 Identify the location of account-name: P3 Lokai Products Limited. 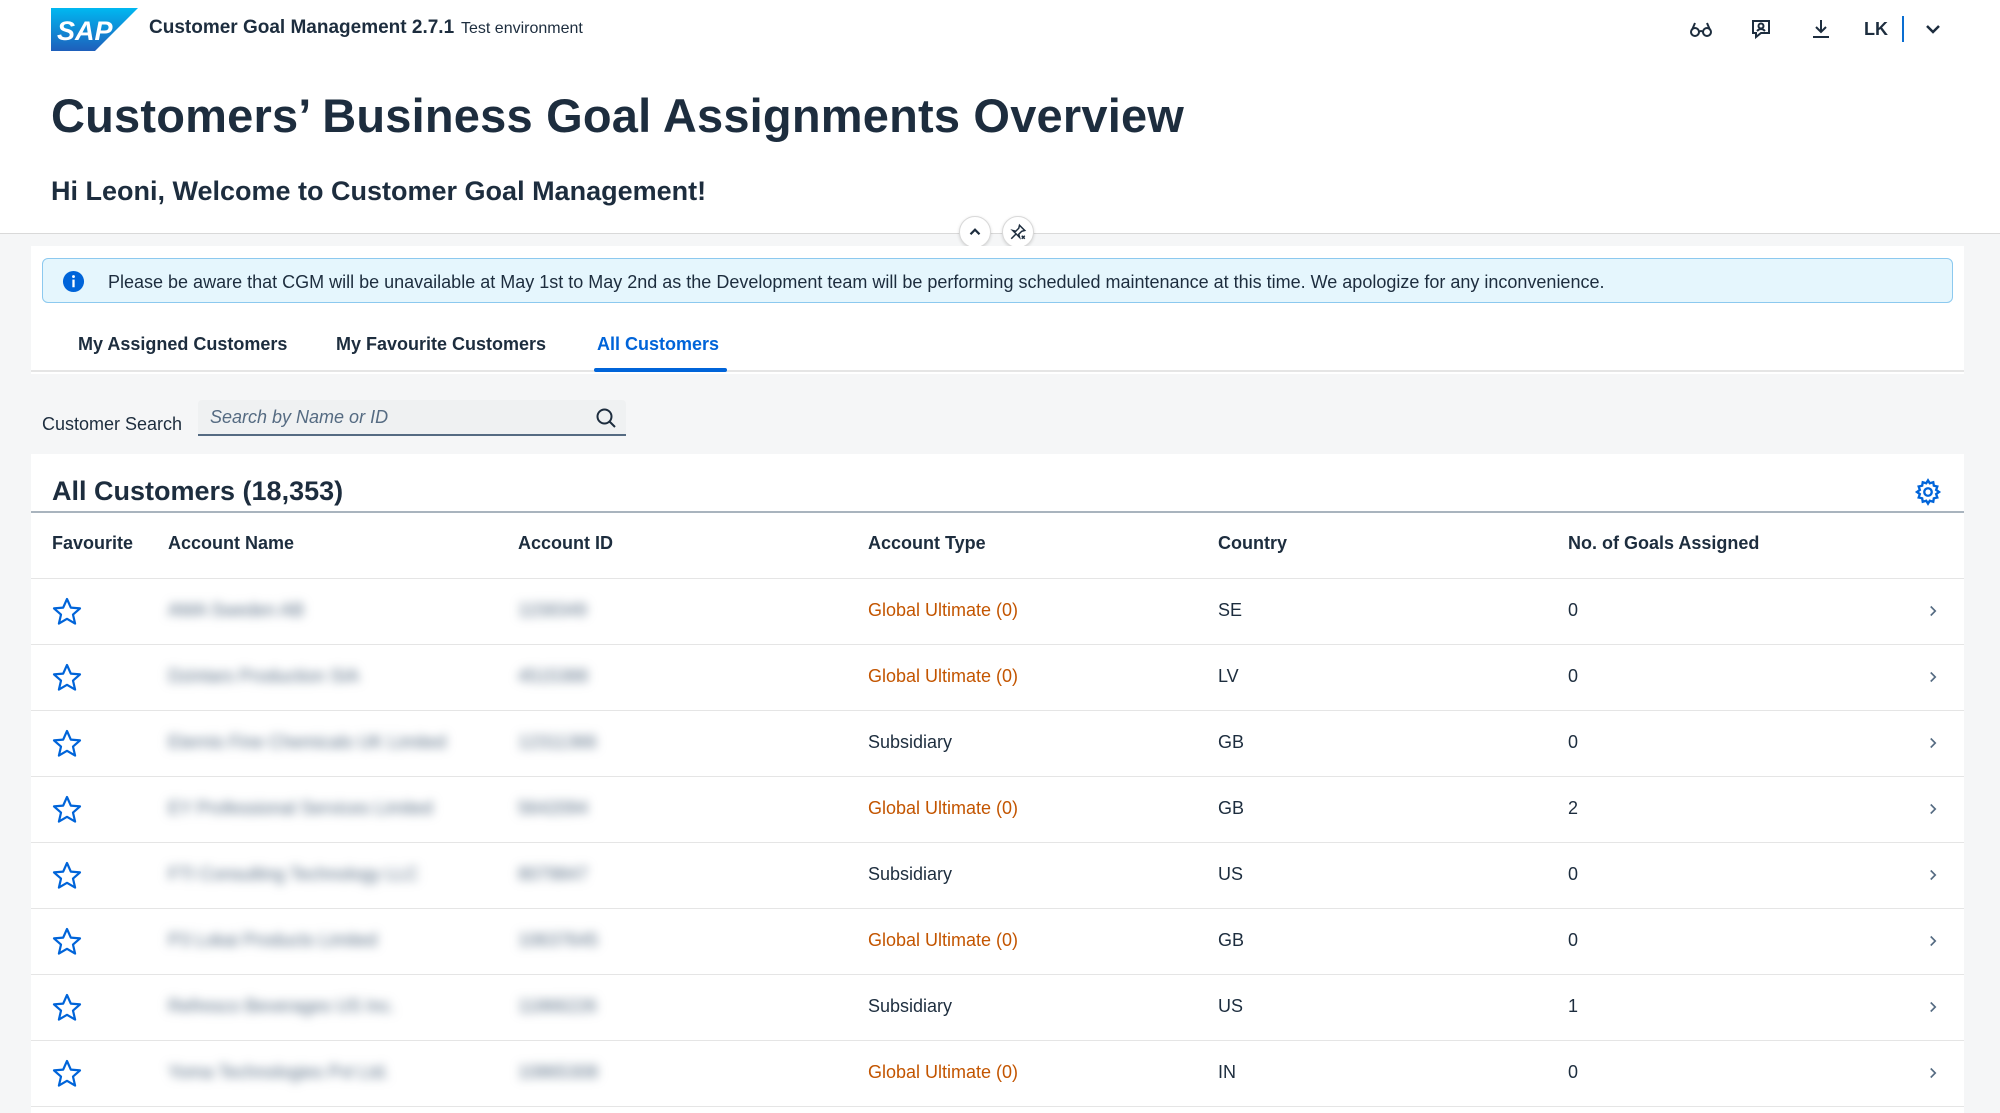
(273, 940).